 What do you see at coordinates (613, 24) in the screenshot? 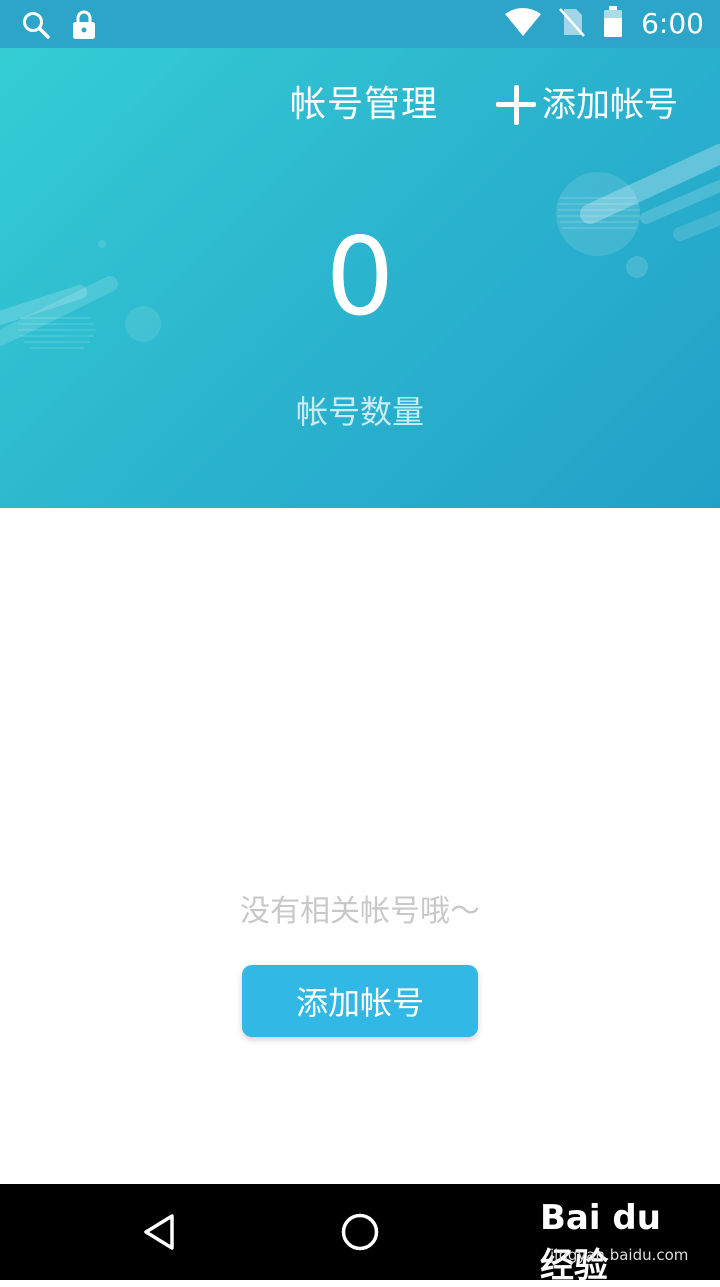
I see `battery-icon` at bounding box center [613, 24].